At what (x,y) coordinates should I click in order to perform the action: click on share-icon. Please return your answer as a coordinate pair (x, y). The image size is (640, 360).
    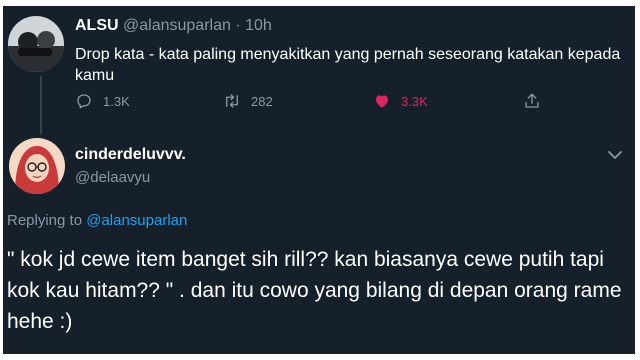
    Looking at the image, I should click on (532, 100).